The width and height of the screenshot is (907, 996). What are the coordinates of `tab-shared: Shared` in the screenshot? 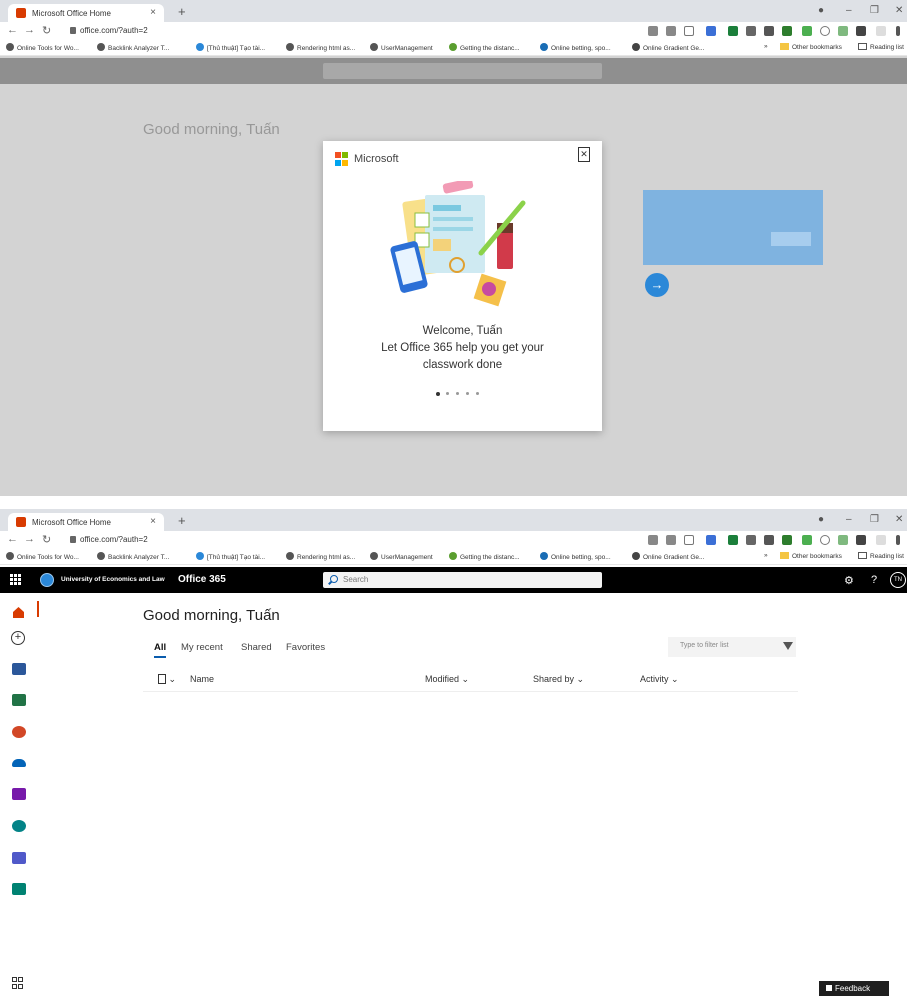 It's located at (256, 647).